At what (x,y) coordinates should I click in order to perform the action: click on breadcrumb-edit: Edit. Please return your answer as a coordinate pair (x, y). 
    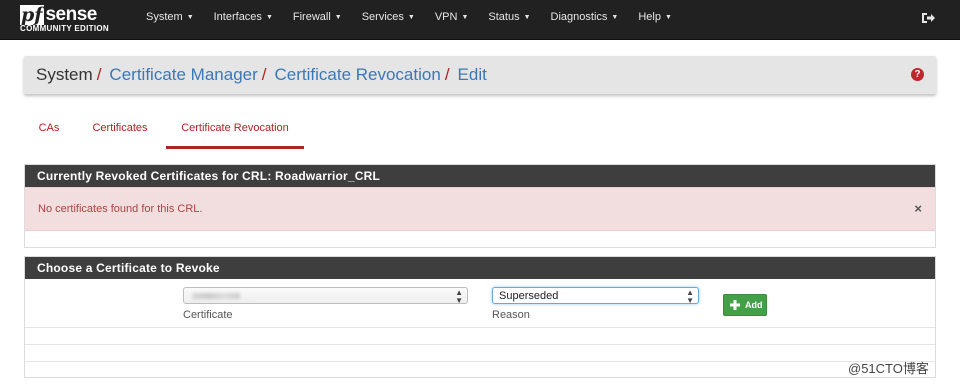
    Looking at the image, I should click on (472, 74).